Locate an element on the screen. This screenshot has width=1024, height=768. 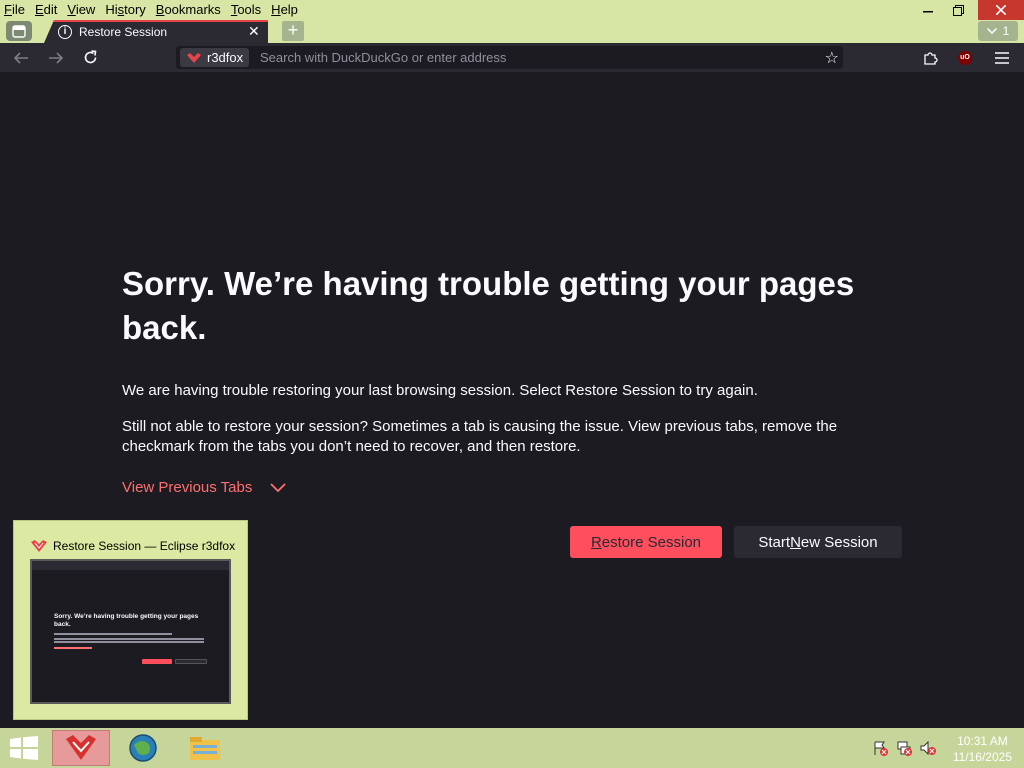
network-icon is located at coordinates (904, 748).